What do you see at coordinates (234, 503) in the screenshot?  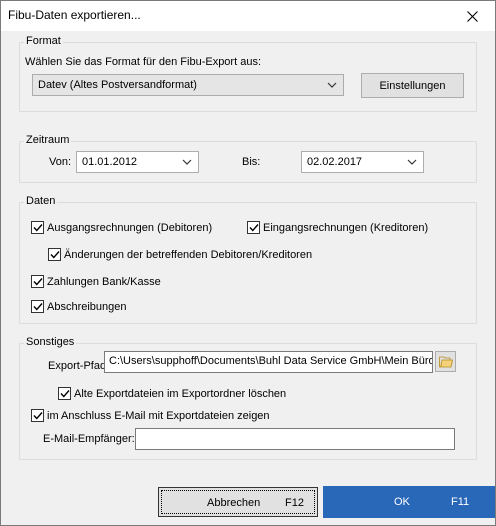 I see `cancel-button-label: Abbrechen` at bounding box center [234, 503].